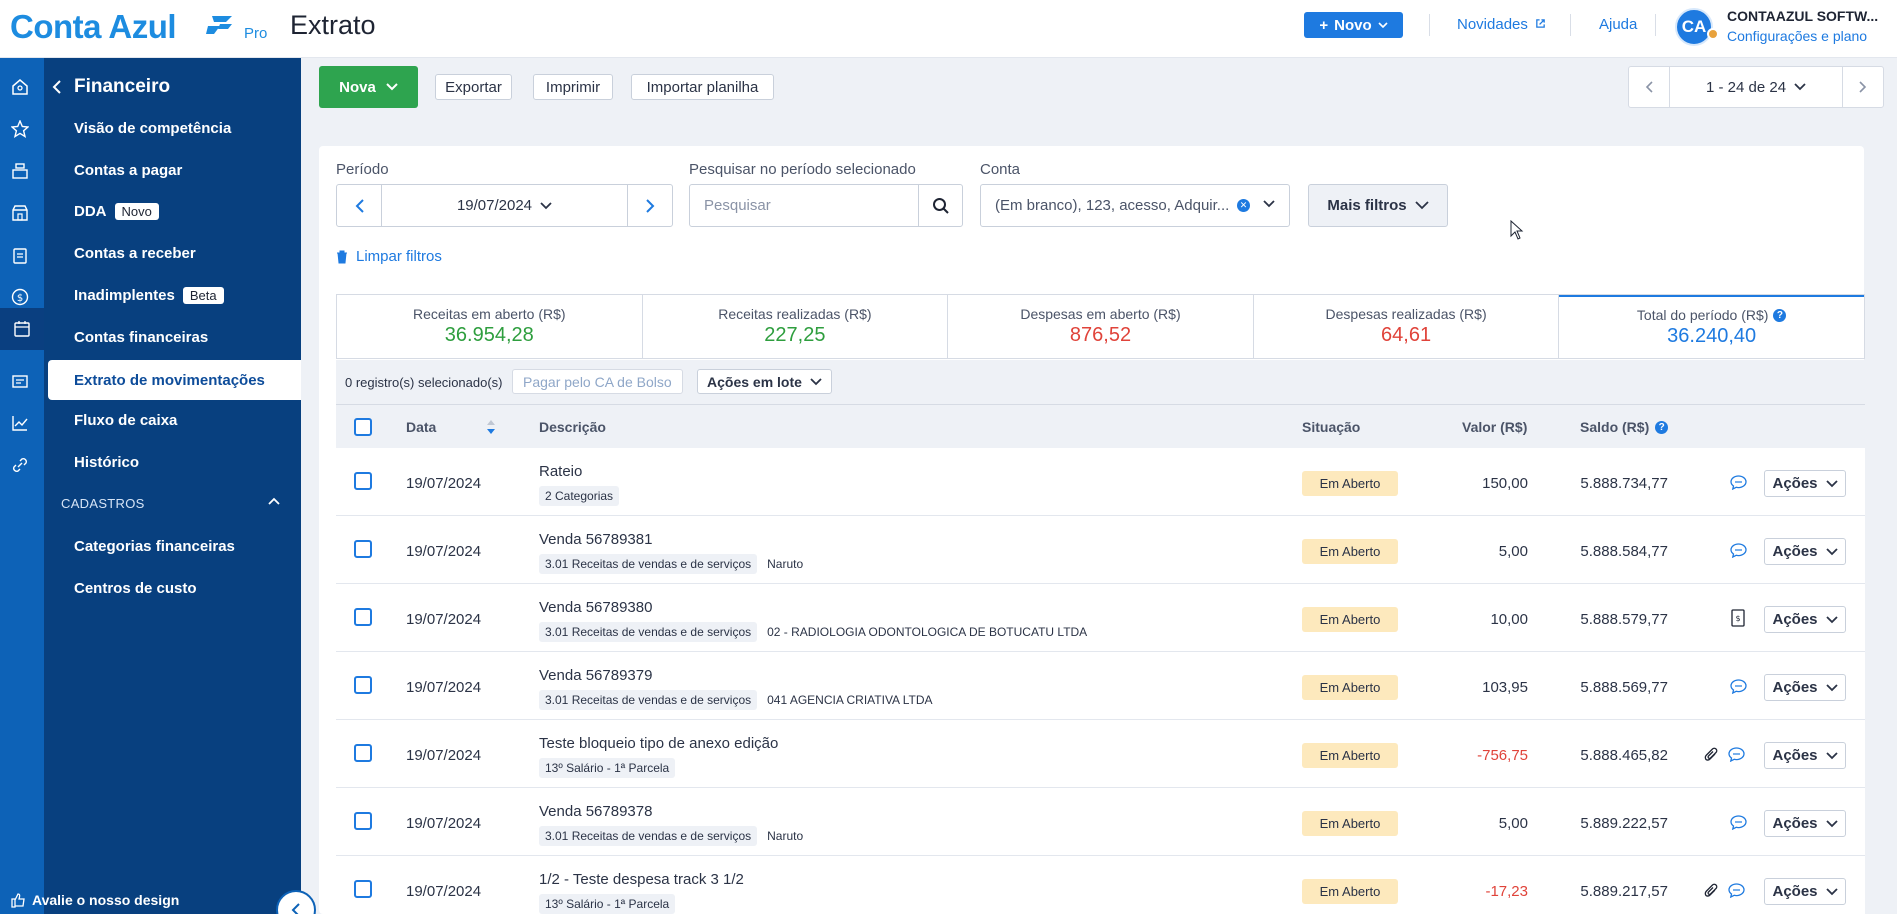 The width and height of the screenshot is (1897, 914). What do you see at coordinates (1501, 24) in the screenshot?
I see `novidades-link: Novidades` at bounding box center [1501, 24].